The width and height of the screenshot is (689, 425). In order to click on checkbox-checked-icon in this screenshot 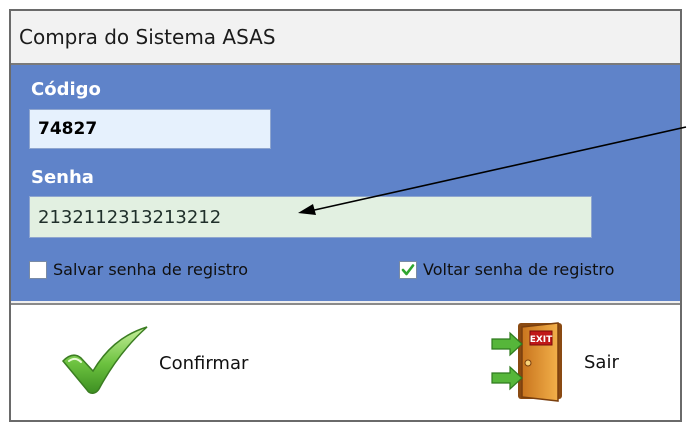, I will do `click(408, 269)`.